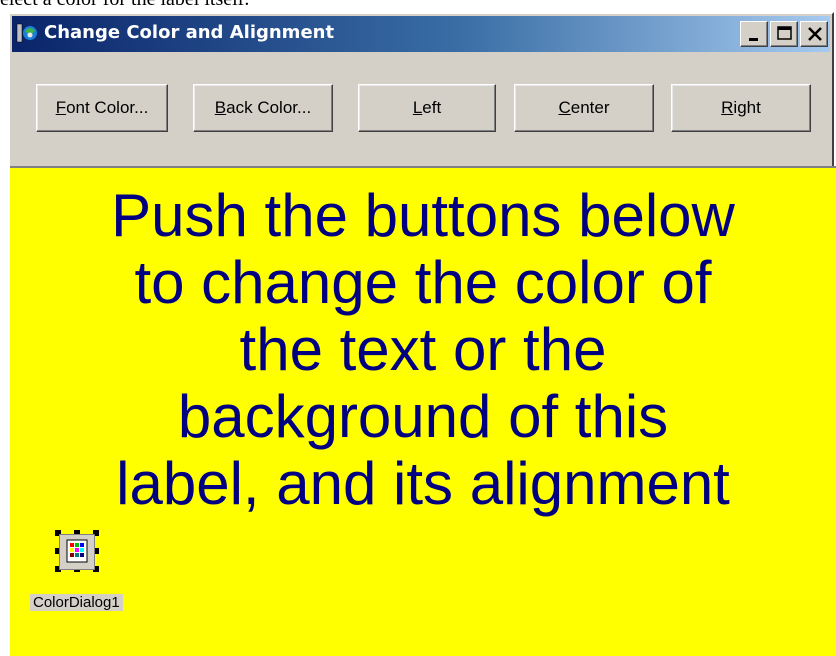 The height and width of the screenshot is (656, 836). I want to click on right-align-button-label: Right, so click(741, 107).